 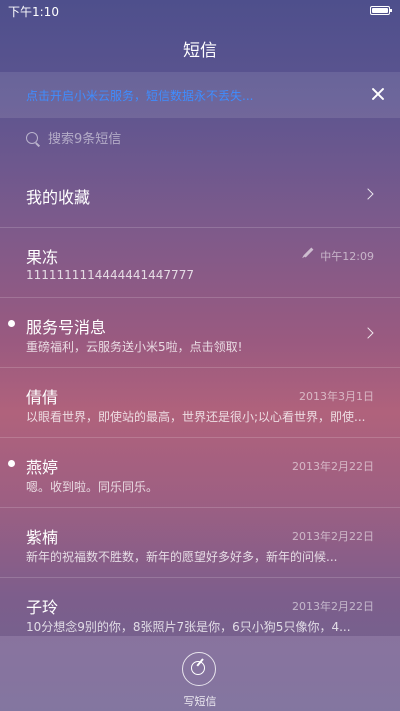 I want to click on search-bar, so click(x=200, y=139).